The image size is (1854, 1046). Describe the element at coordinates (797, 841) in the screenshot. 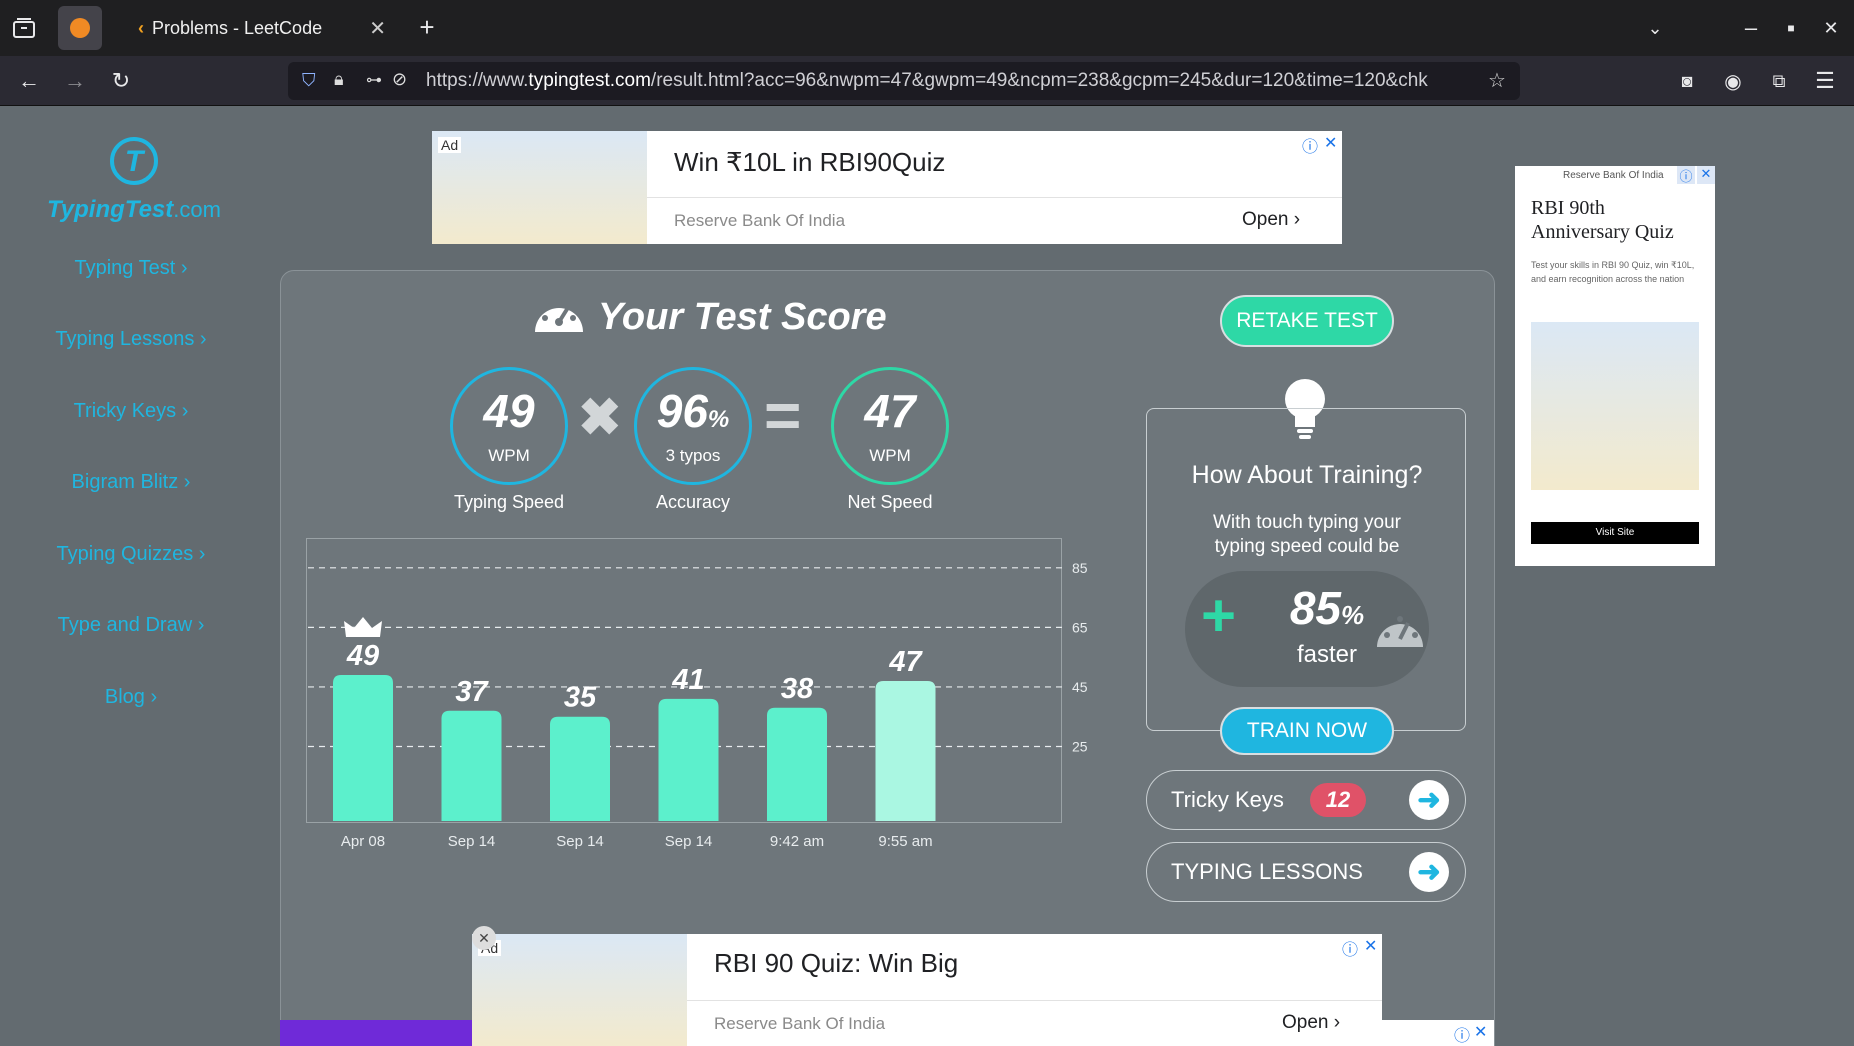

I see `x-tick-label: 9:42 am` at that location.